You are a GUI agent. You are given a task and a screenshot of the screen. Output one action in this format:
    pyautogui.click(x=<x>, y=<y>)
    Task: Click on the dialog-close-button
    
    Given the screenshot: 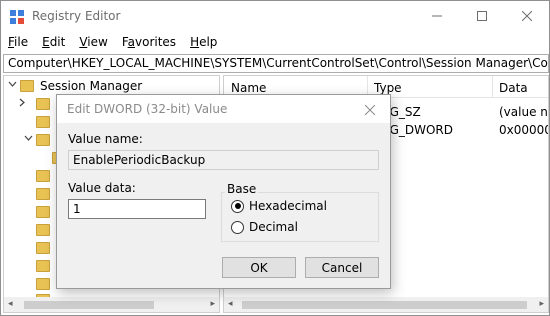 What is the action you would take?
    pyautogui.click(x=370, y=109)
    